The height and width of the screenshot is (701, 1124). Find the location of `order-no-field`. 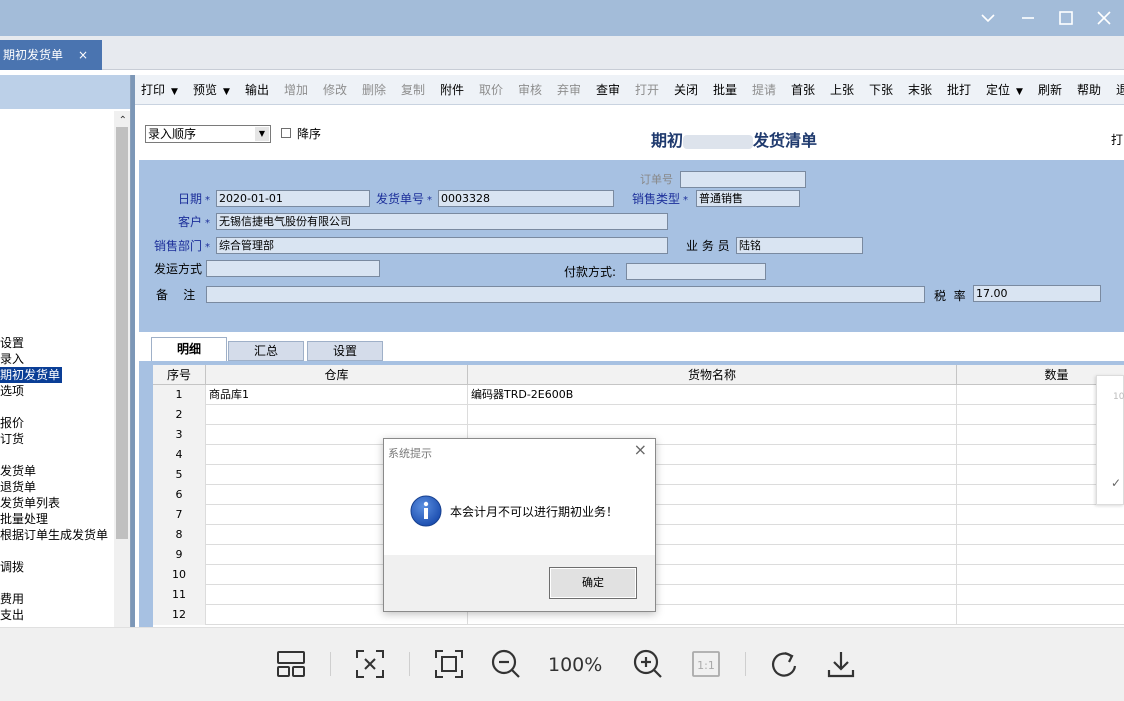

order-no-field is located at coordinates (743, 179).